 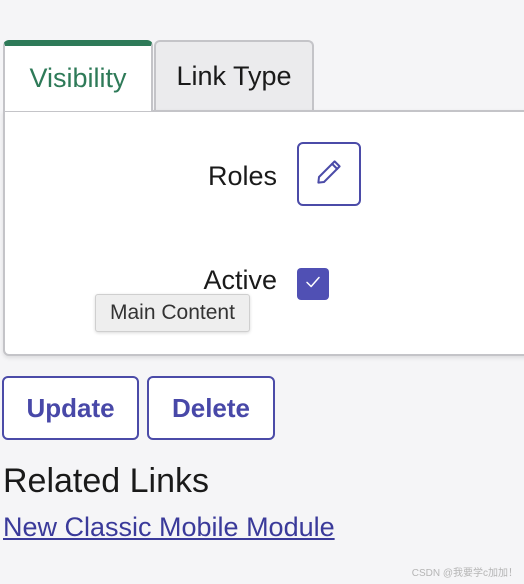 What do you see at coordinates (78, 75) in the screenshot?
I see `tab-visibility: Visibility` at bounding box center [78, 75].